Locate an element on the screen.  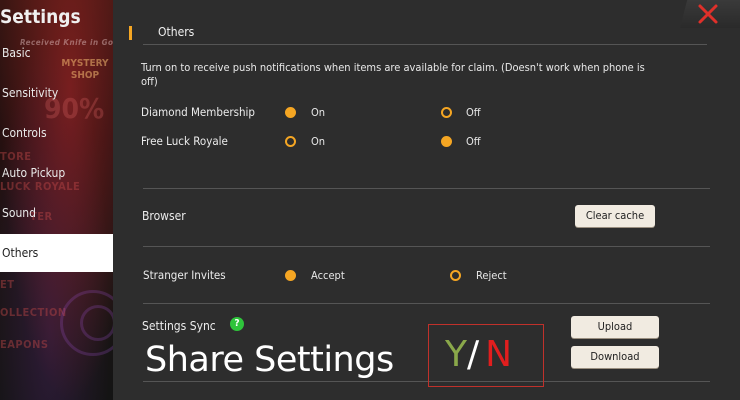
yes-no-annotation: Y/N is located at coordinates (478, 355).